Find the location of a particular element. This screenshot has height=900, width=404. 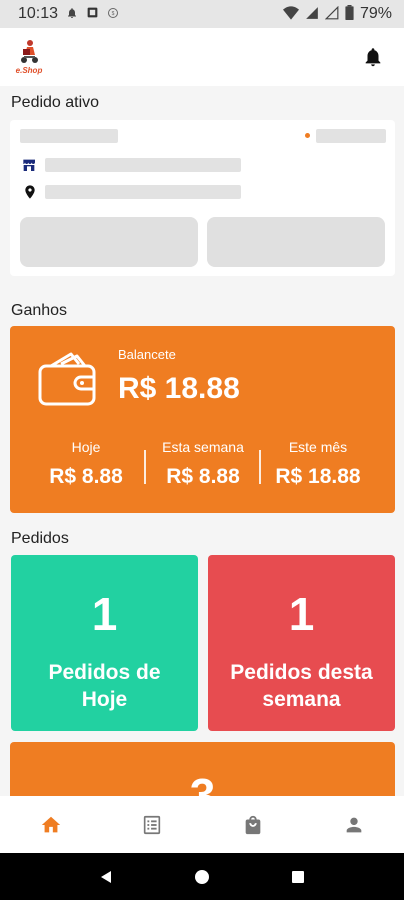

stat-today: Hoje R$ 8.88 is located at coordinates (86, 464).